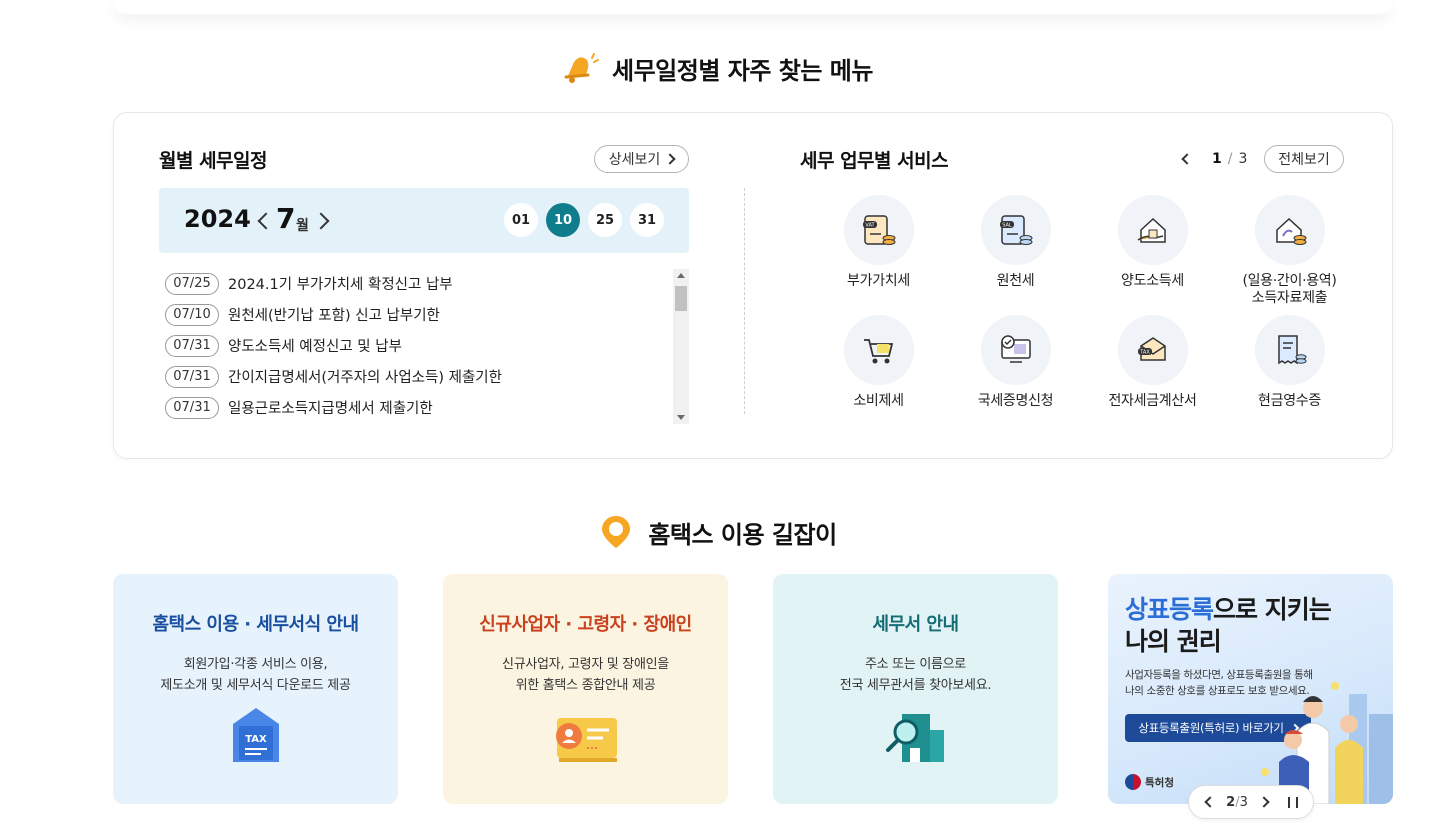  What do you see at coordinates (870, 226) in the screenshot?
I see `svg-text: VAT` at bounding box center [870, 226].